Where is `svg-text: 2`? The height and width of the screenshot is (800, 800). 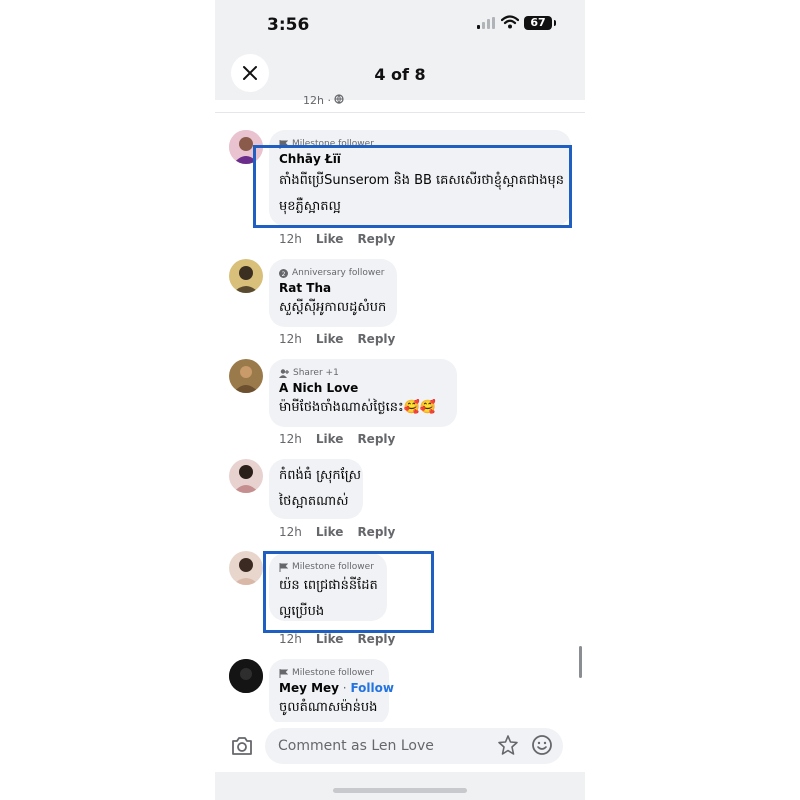 svg-text: 2 is located at coordinates (284, 274).